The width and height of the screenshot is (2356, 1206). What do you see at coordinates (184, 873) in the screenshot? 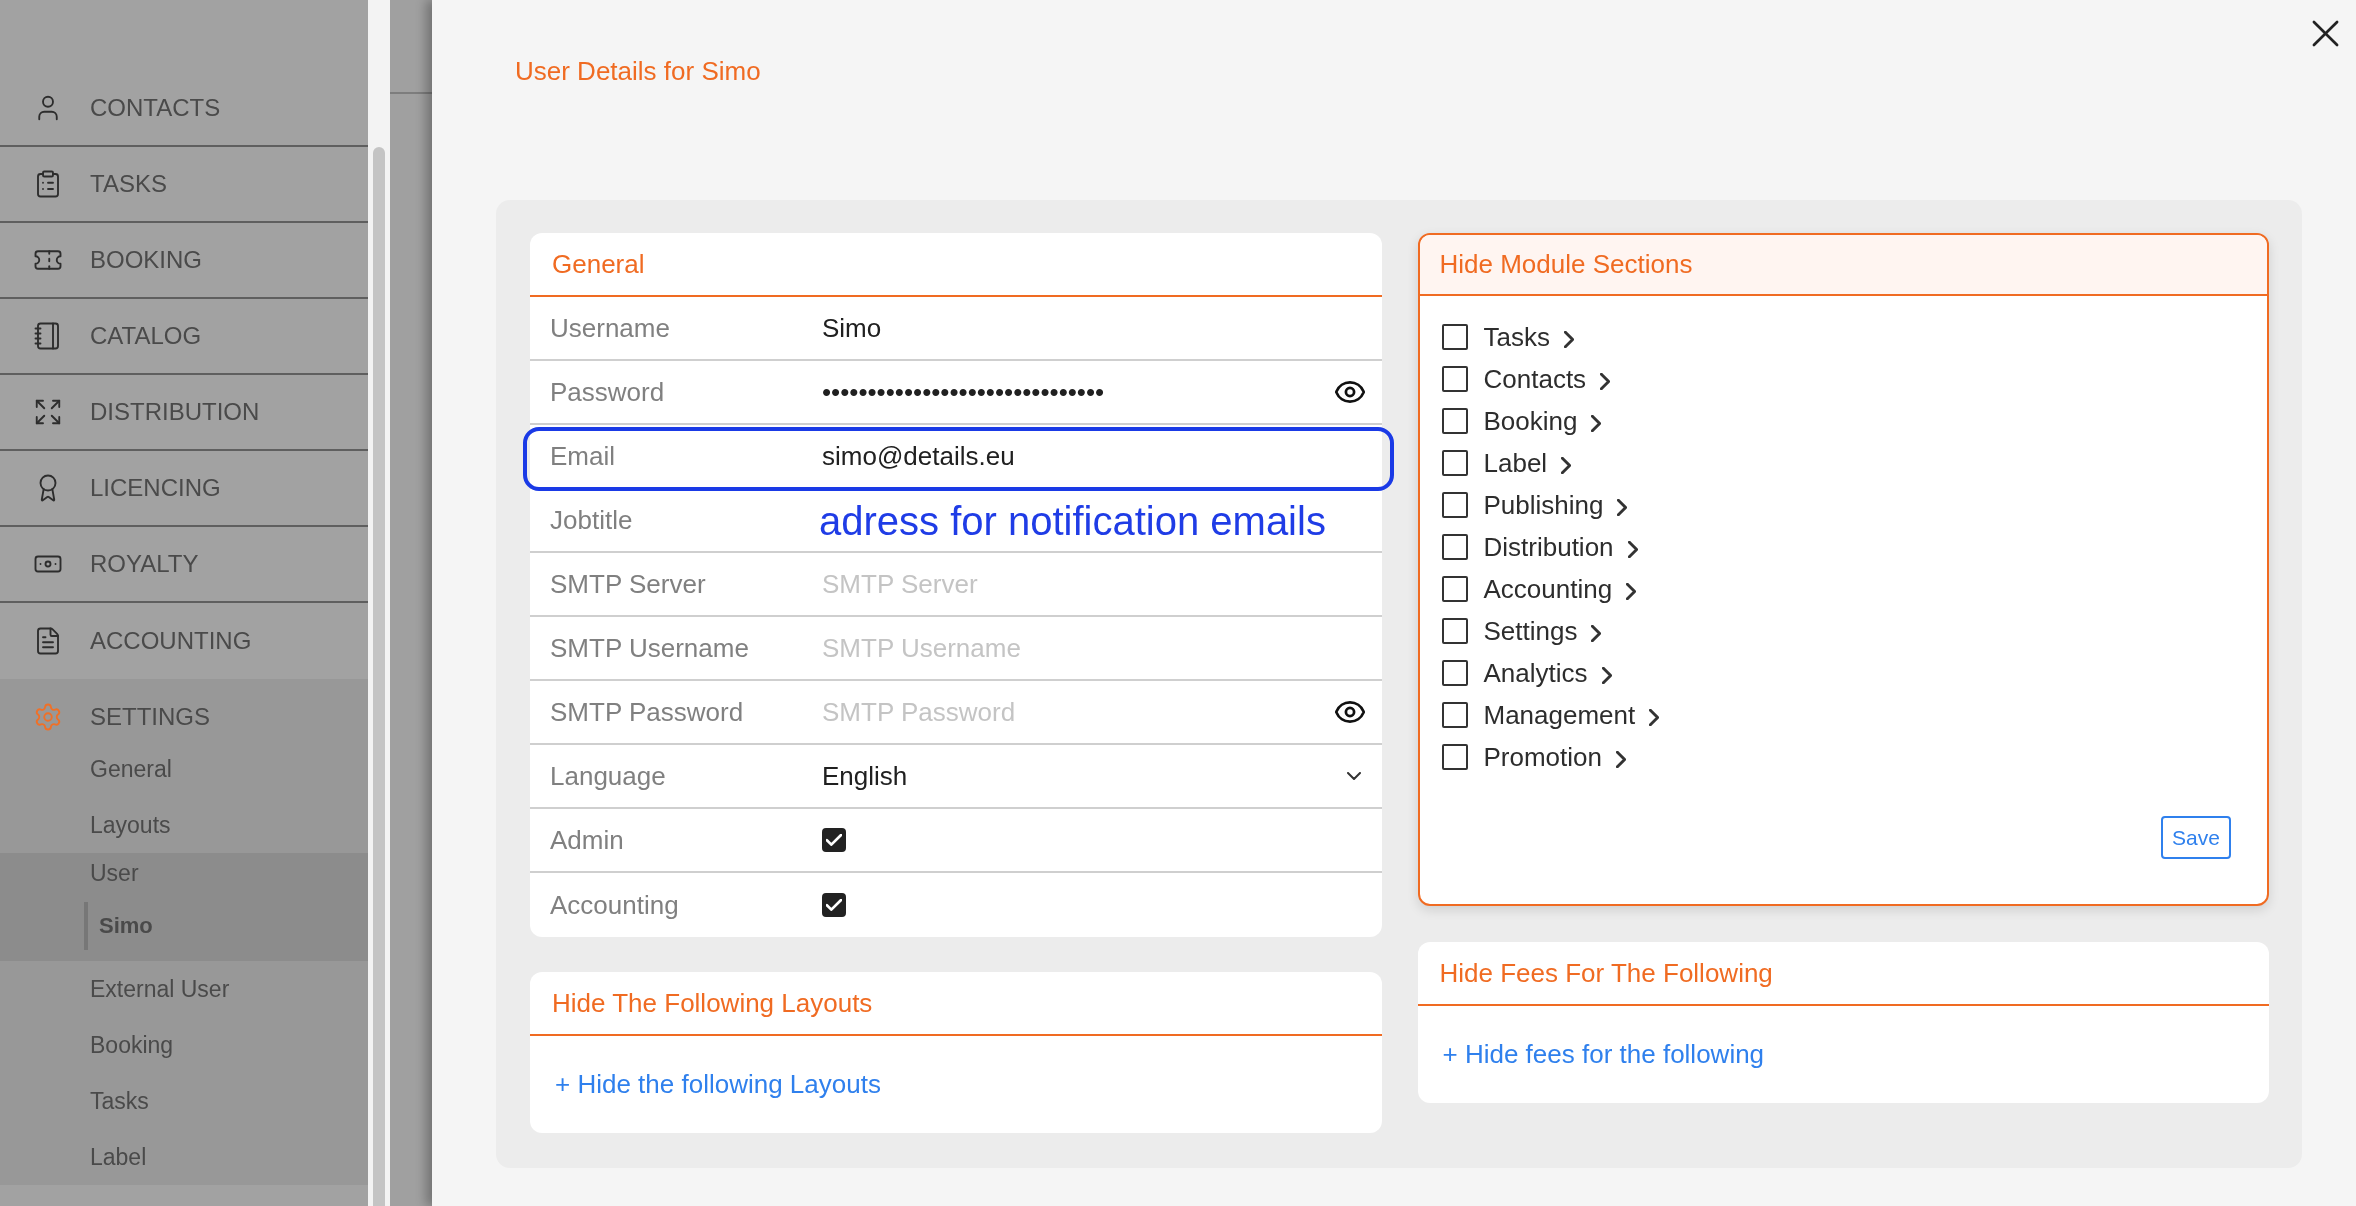
I see `nav-subitem: User` at bounding box center [184, 873].